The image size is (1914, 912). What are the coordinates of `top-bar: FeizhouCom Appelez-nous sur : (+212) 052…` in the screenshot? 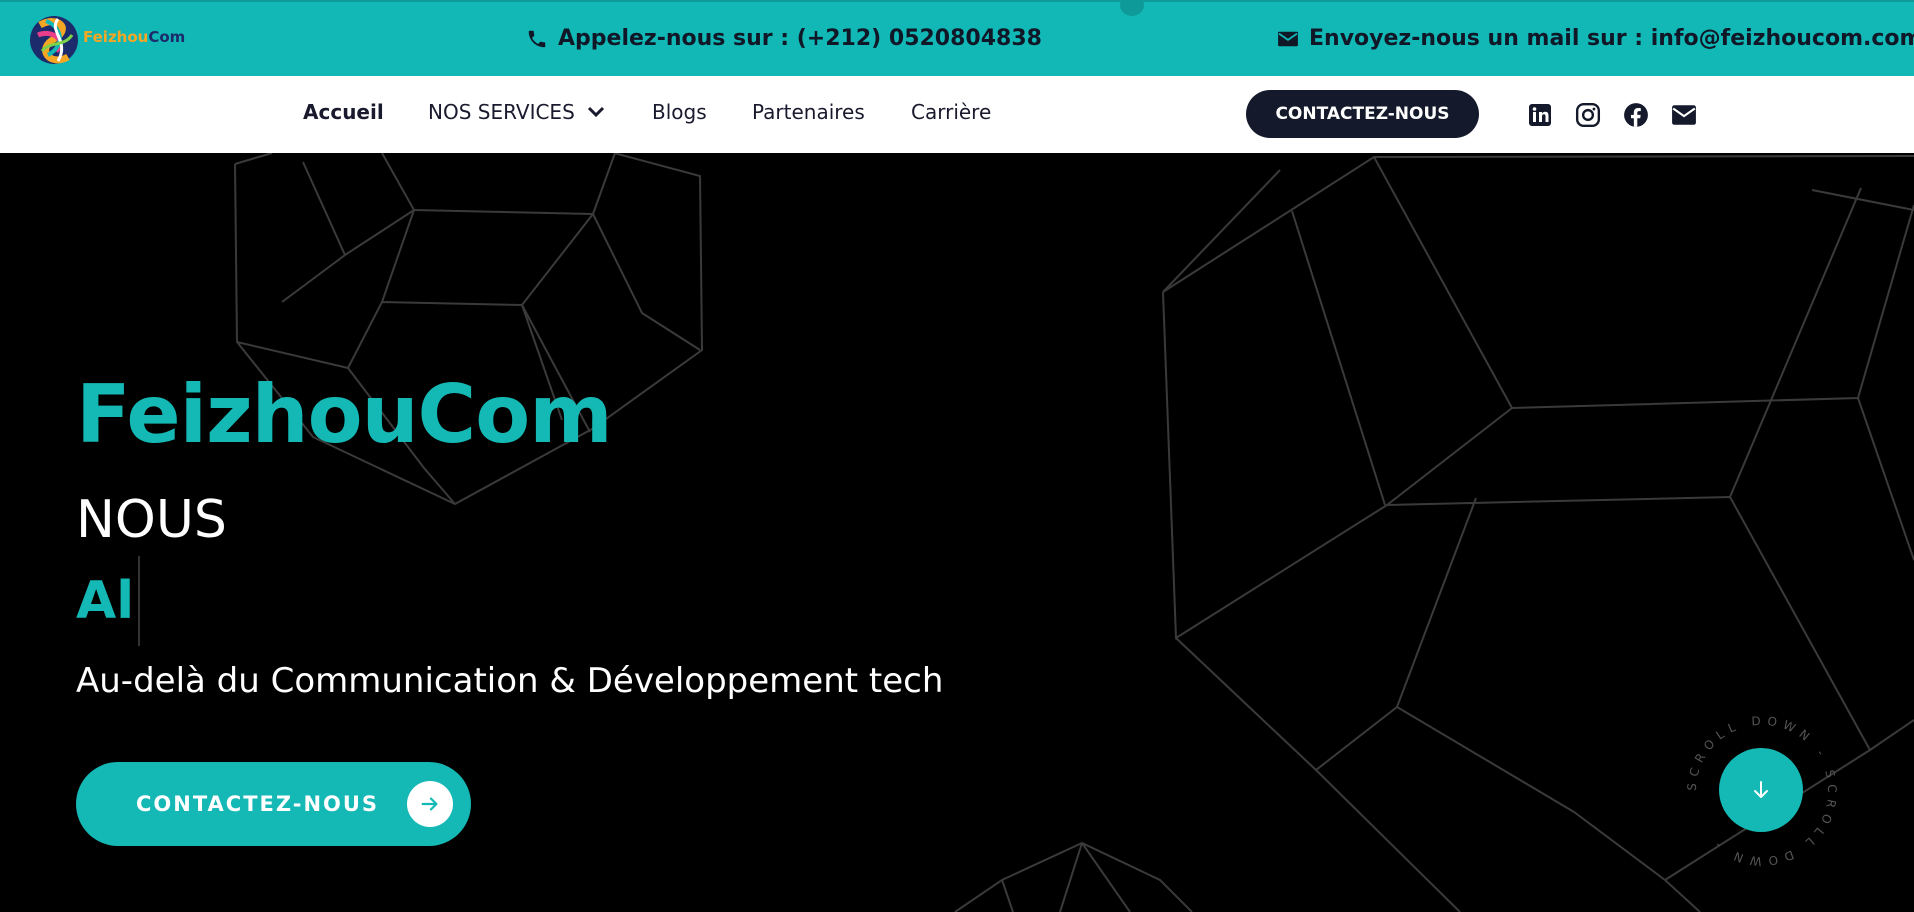 It's located at (957, 38).